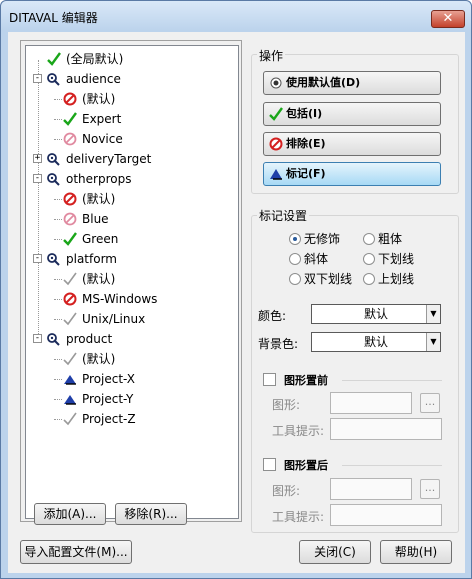 The width and height of the screenshot is (472, 579). Describe the element at coordinates (131, 239) in the screenshot. I see `tree-item: Green` at that location.